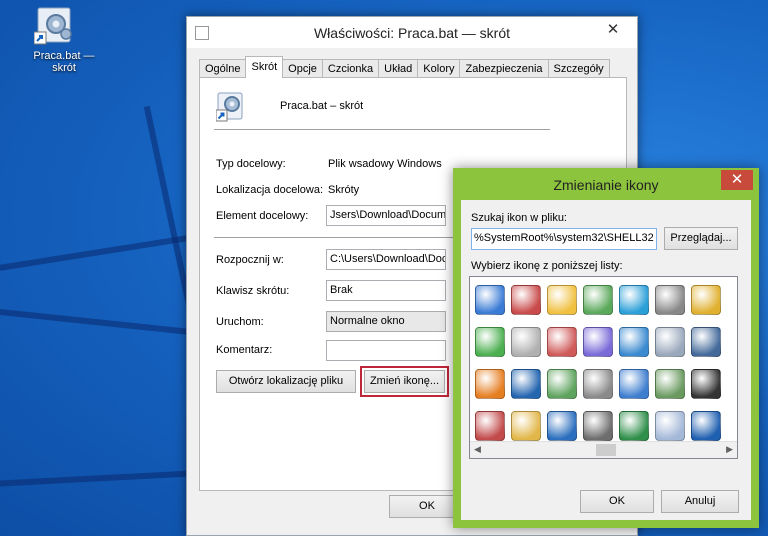  Describe the element at coordinates (526, 426) in the screenshot. I see `folder-icon` at that location.